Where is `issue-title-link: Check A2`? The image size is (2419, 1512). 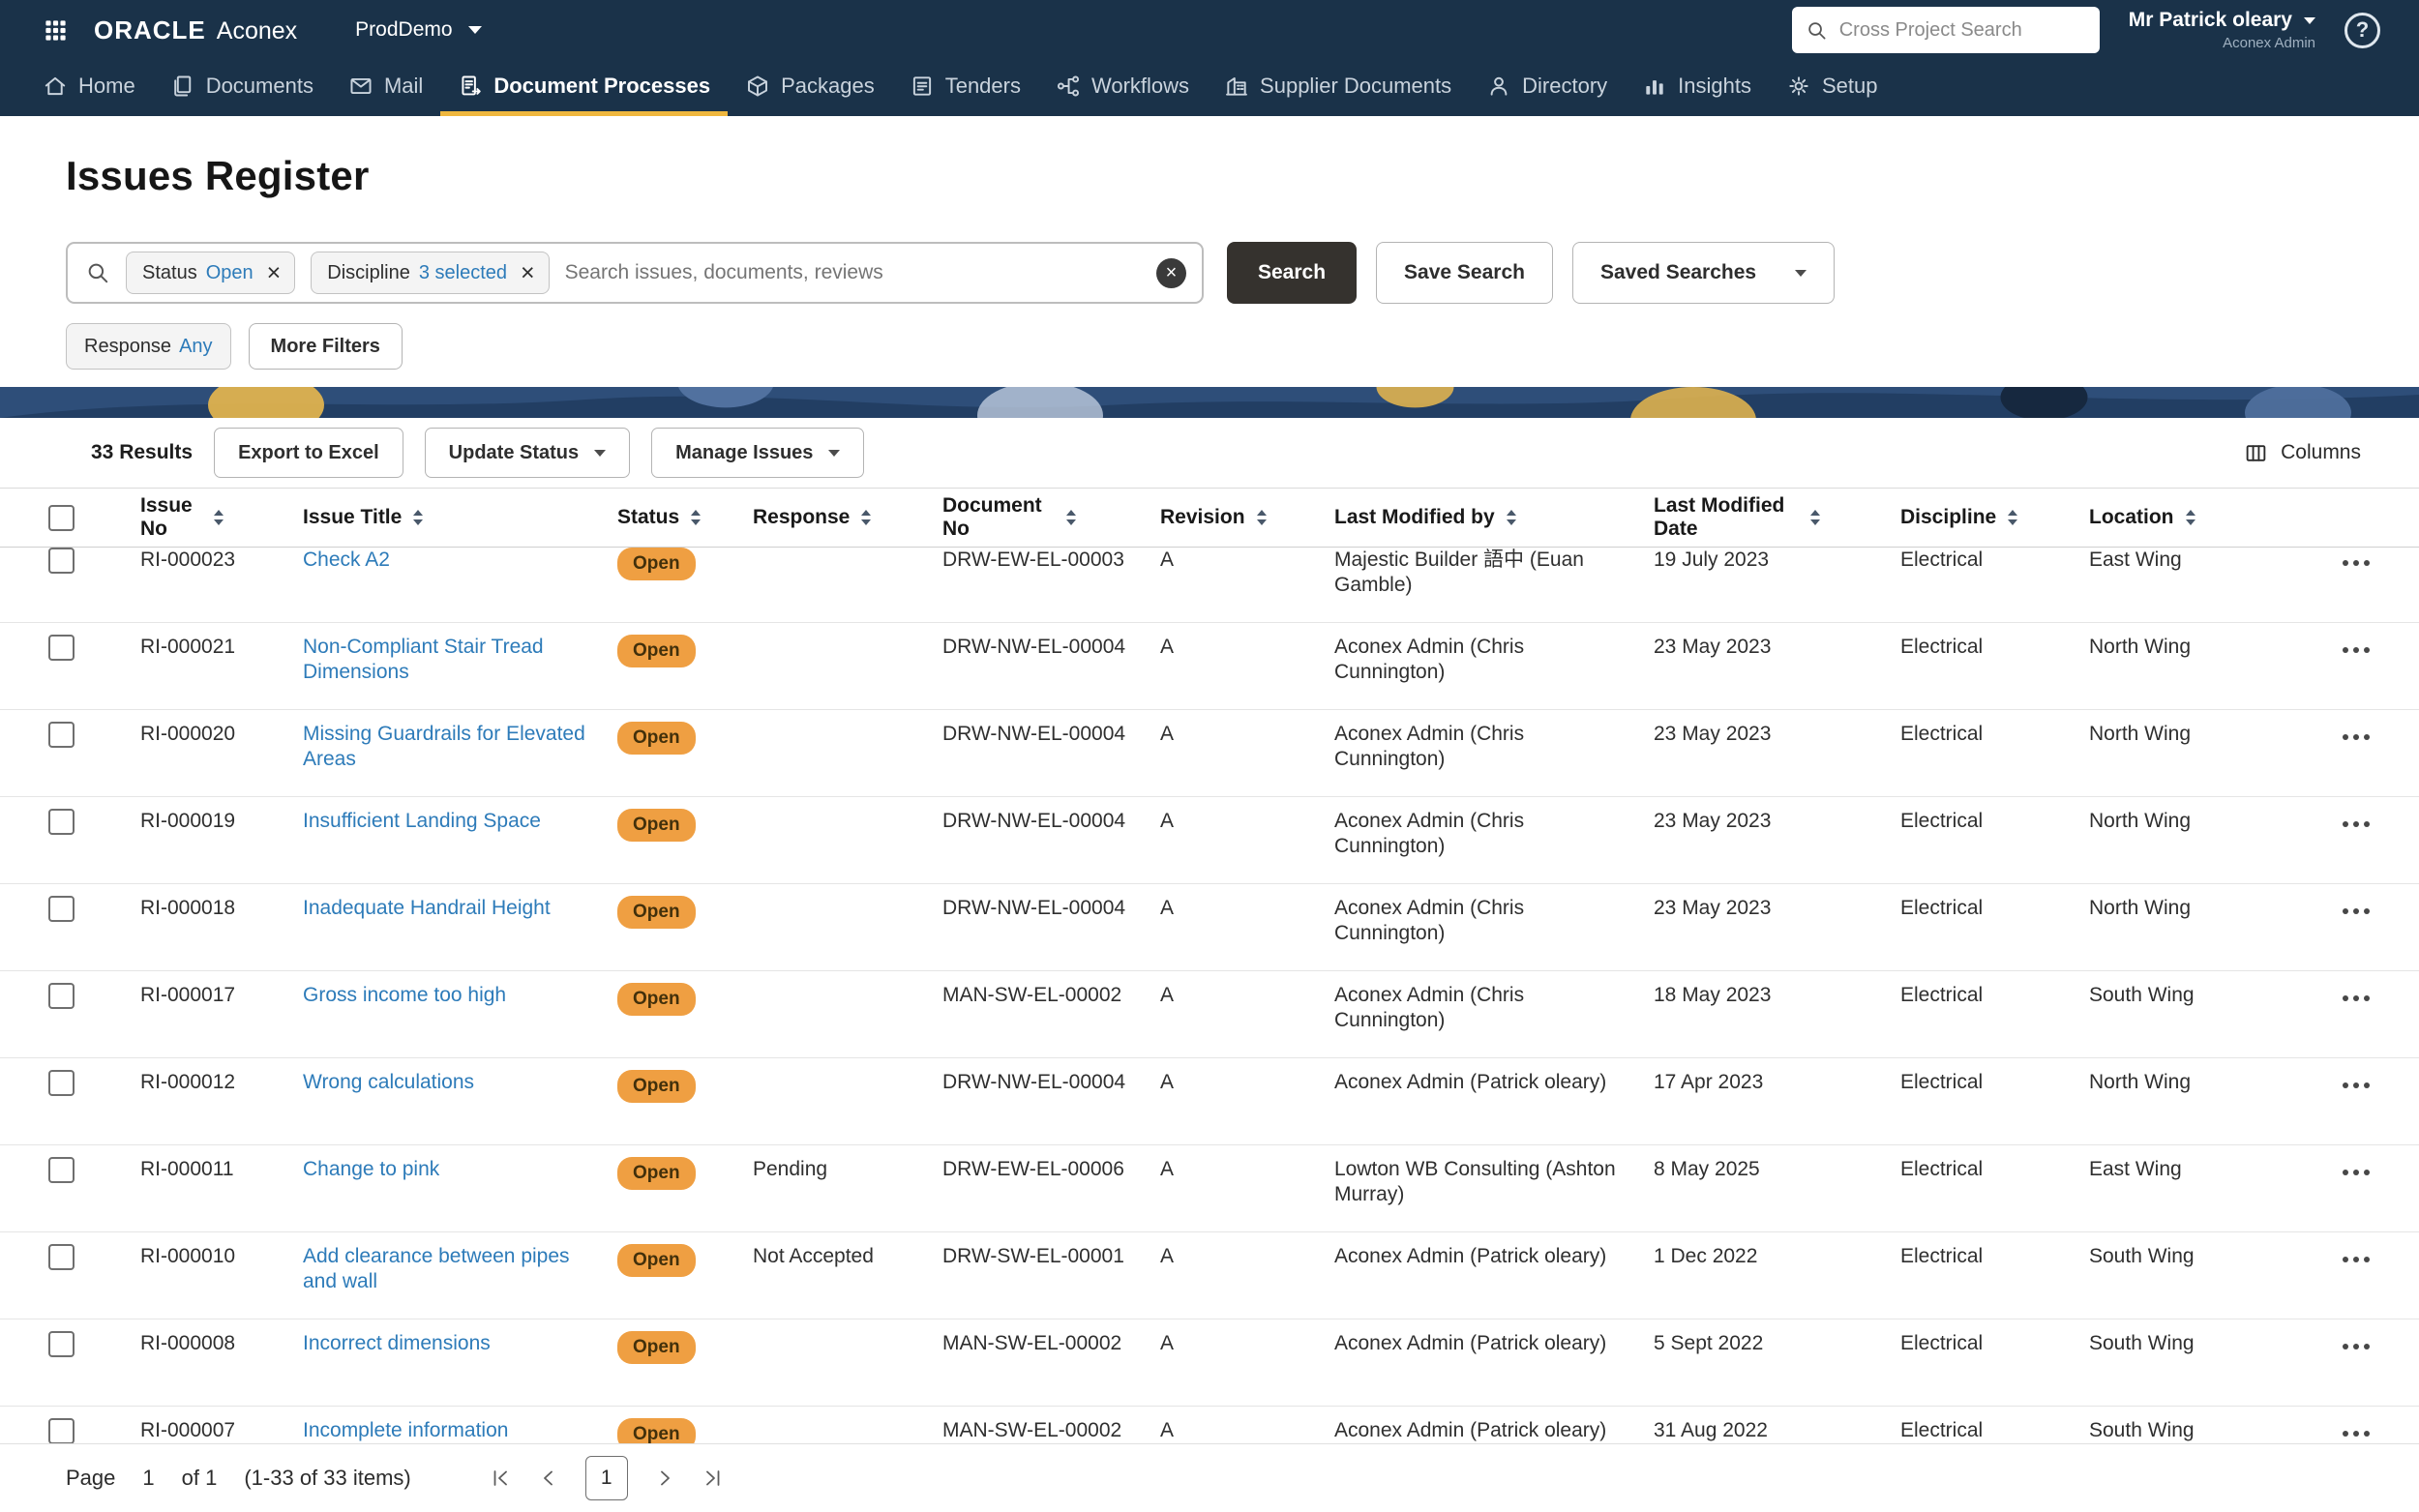 issue-title-link: Check A2 is located at coordinates (347, 559).